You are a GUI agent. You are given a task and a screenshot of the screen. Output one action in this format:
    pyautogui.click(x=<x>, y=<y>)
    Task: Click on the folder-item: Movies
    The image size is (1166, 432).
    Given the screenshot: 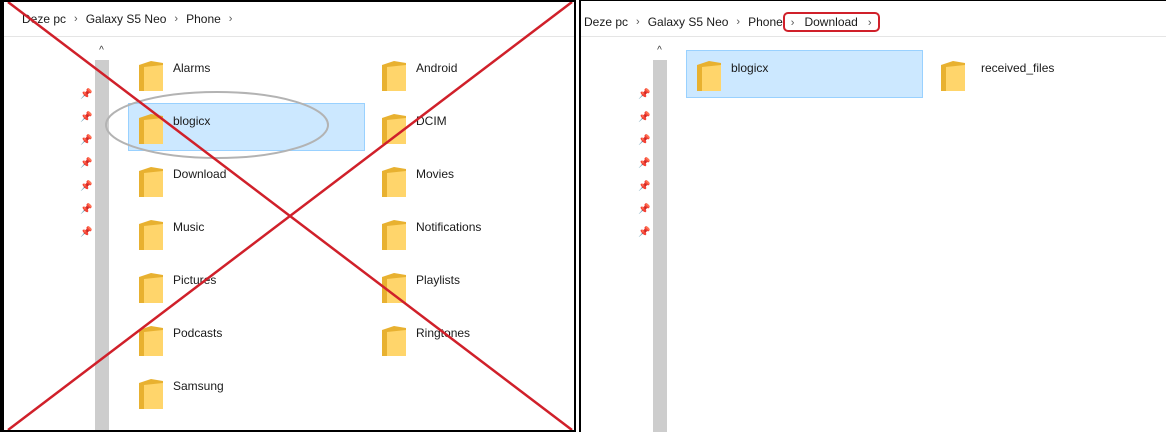 What is the action you would take?
    pyautogui.click(x=473, y=180)
    